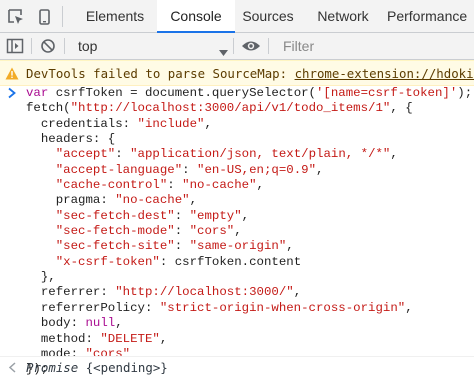 This screenshot has height=378, width=474. Describe the element at coordinates (12, 94) in the screenshot. I see `chevron-right-icon` at that location.